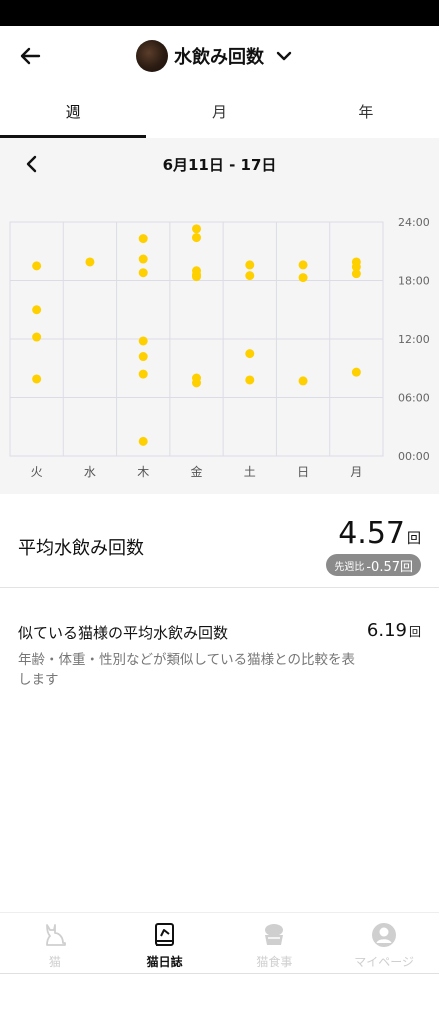 The width and height of the screenshot is (439, 1024). Describe the element at coordinates (356, 472) in the screenshot. I see `x-tick-label: 月` at that location.